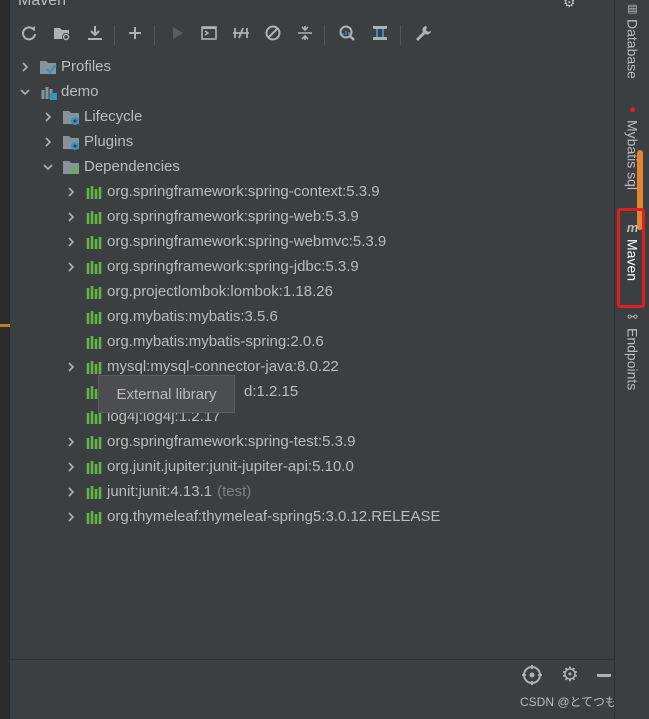  What do you see at coordinates (86, 66) in the screenshot?
I see `profiles-label: Profiles` at bounding box center [86, 66].